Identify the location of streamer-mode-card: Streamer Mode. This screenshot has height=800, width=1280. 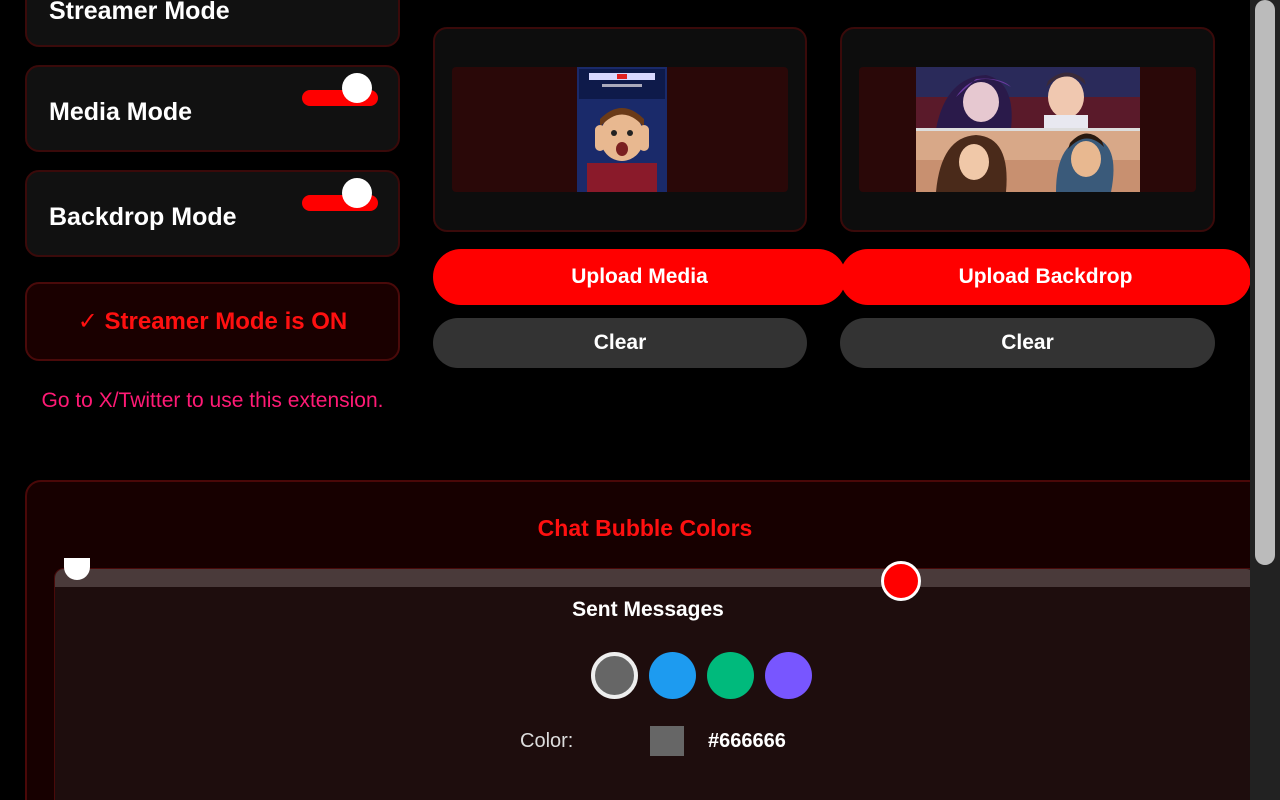
(212, 23).